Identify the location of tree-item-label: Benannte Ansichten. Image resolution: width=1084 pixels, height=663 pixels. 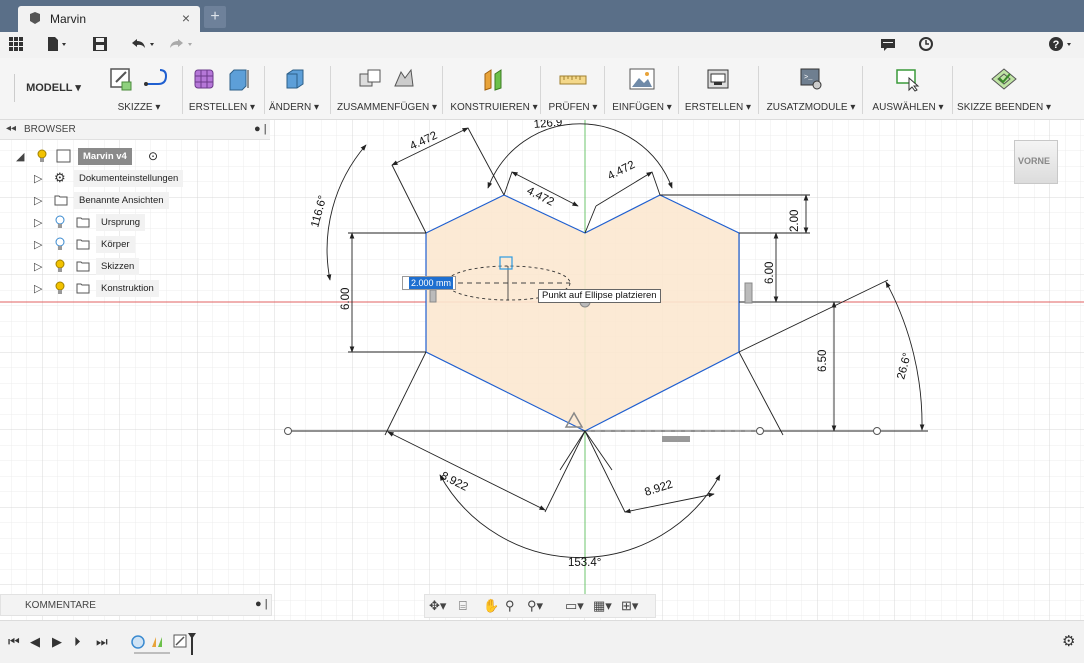
(121, 200).